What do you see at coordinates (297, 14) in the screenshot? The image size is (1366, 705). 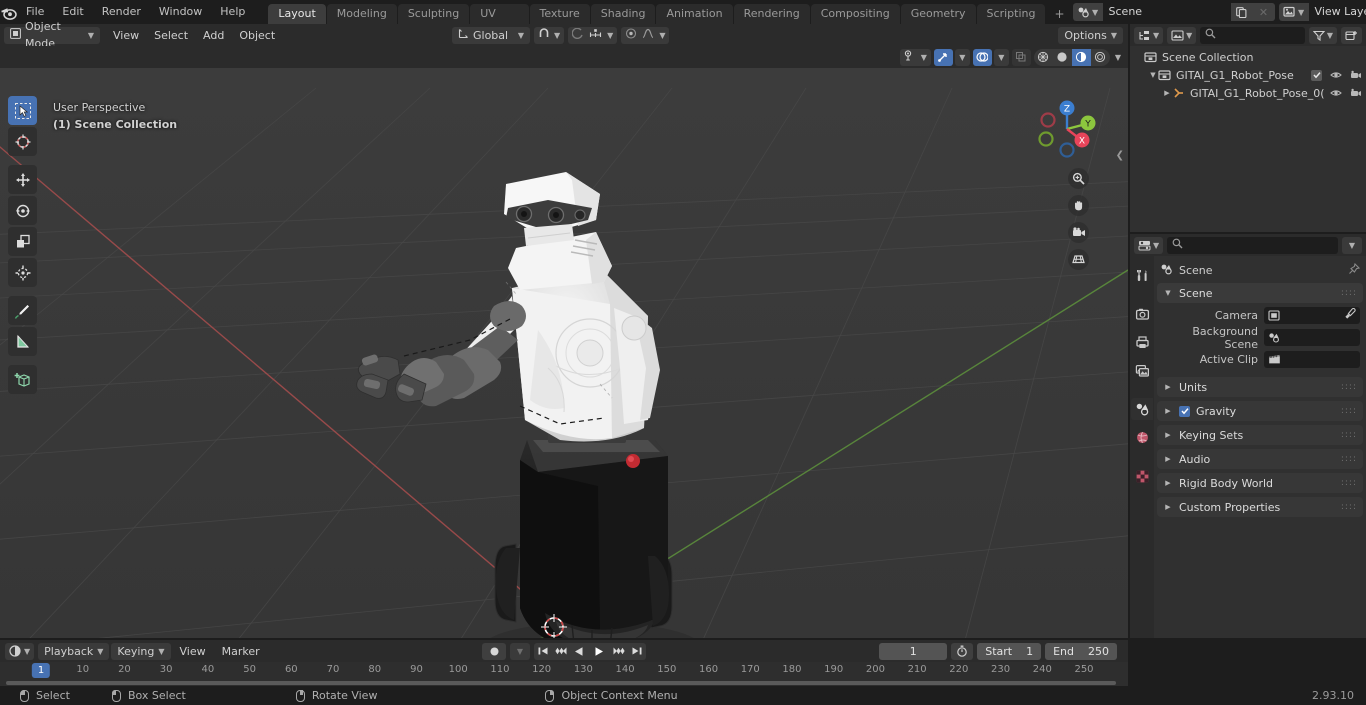 I see `workspace-tab-layout: Layout` at bounding box center [297, 14].